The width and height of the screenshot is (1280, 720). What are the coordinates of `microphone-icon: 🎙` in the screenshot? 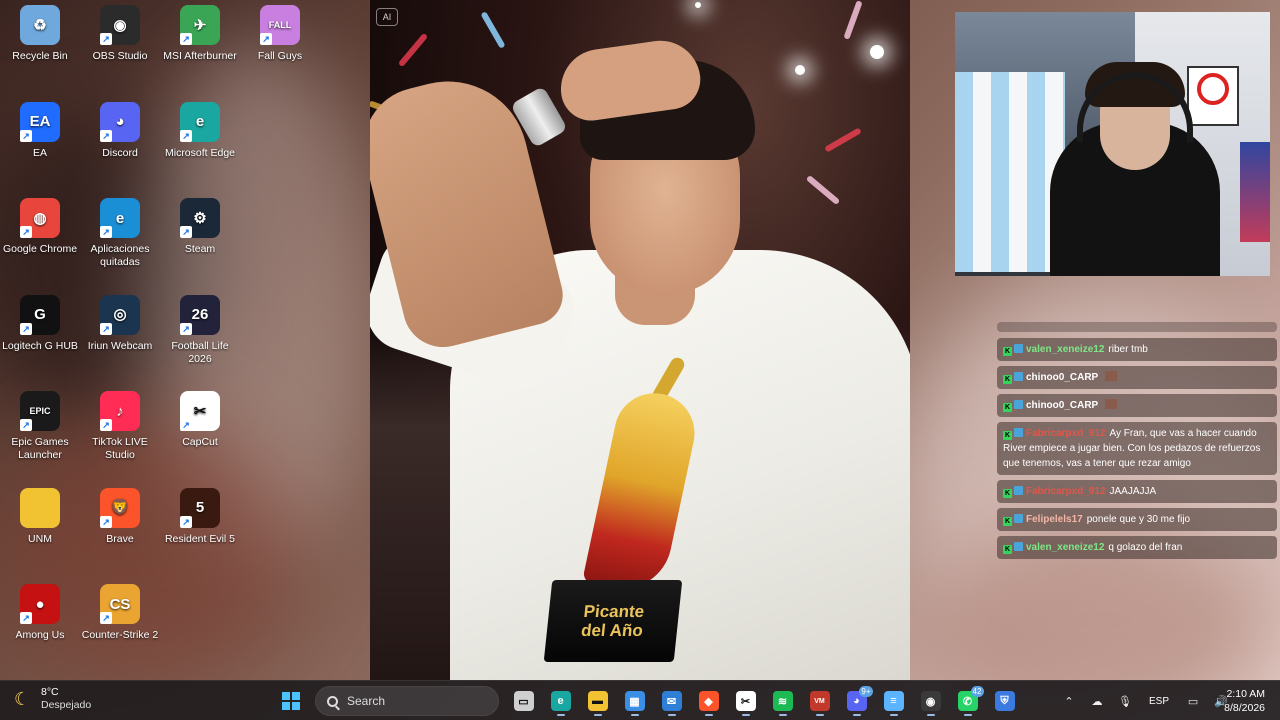 It's located at (1125, 701).